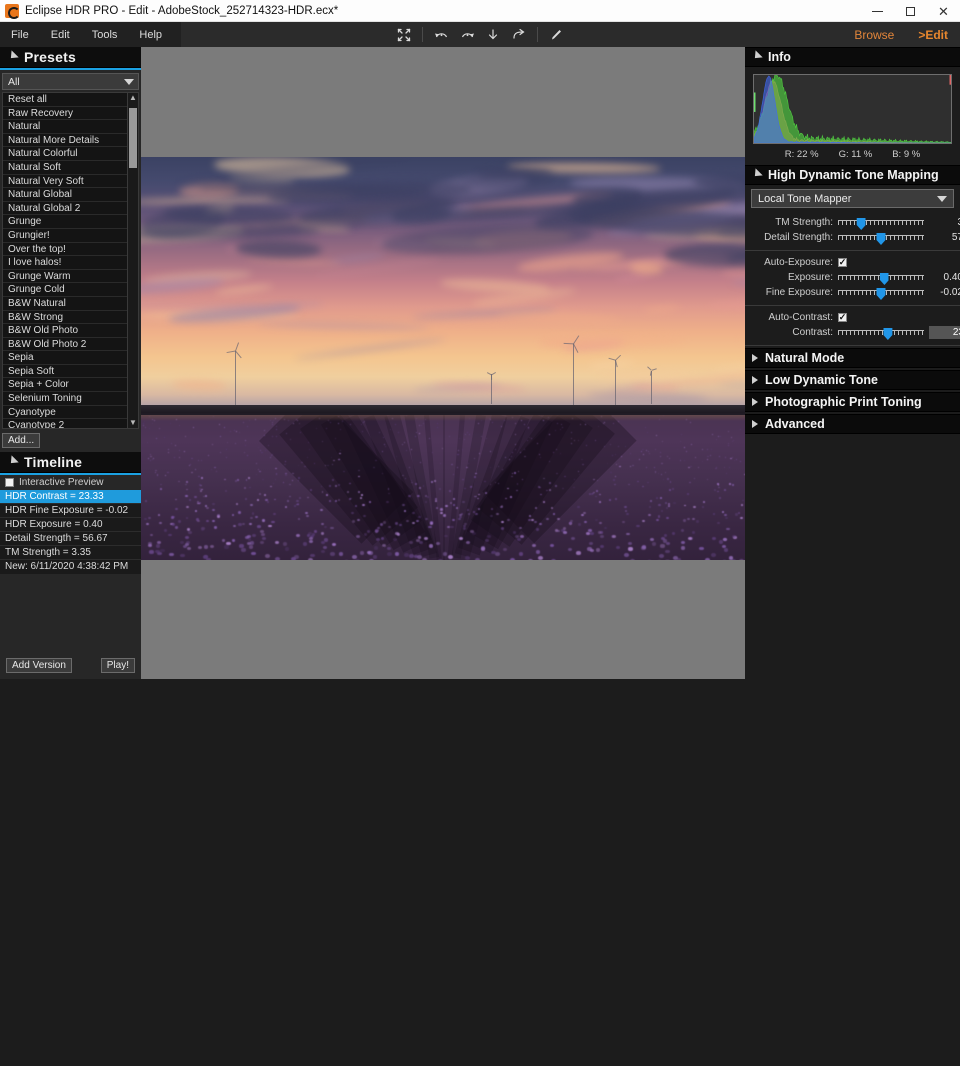 The image size is (960, 1066). I want to click on timeline-item: HDR Fine Exposure = -0.02, so click(70, 511).